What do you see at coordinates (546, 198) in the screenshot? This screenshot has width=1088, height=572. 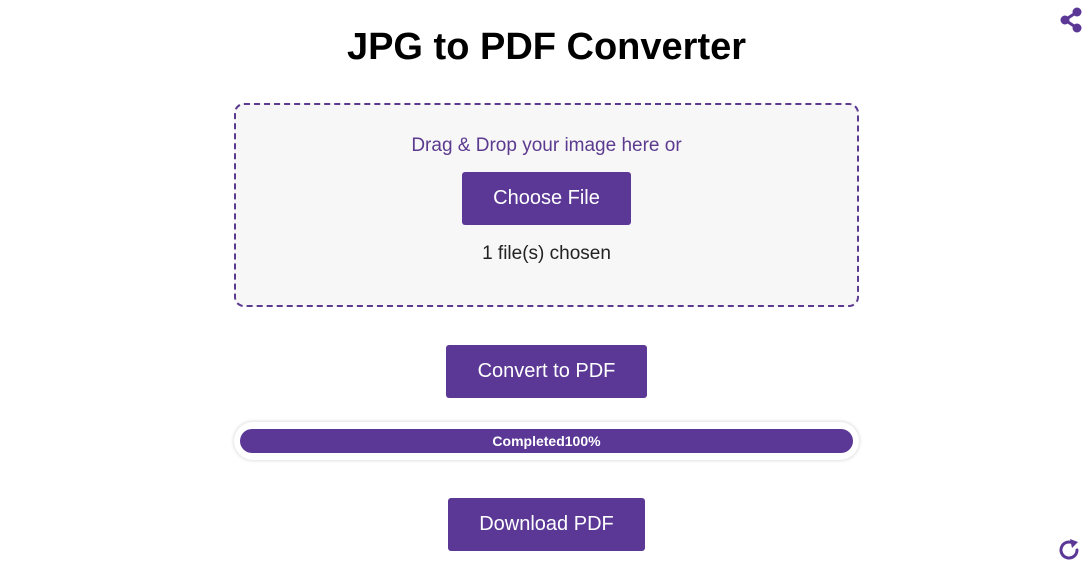 I see `choose-file-button: Choose File` at bounding box center [546, 198].